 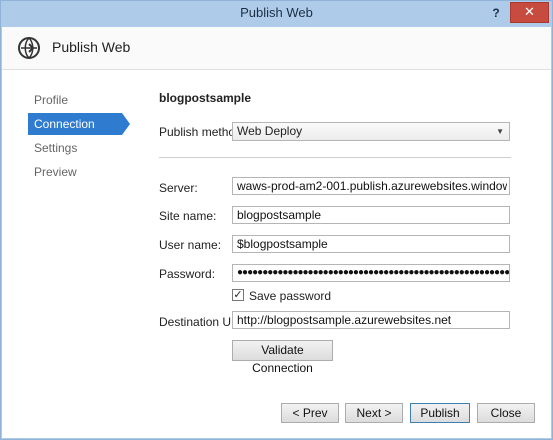 What do you see at coordinates (371, 244) in the screenshot?
I see `user-name-input` at bounding box center [371, 244].